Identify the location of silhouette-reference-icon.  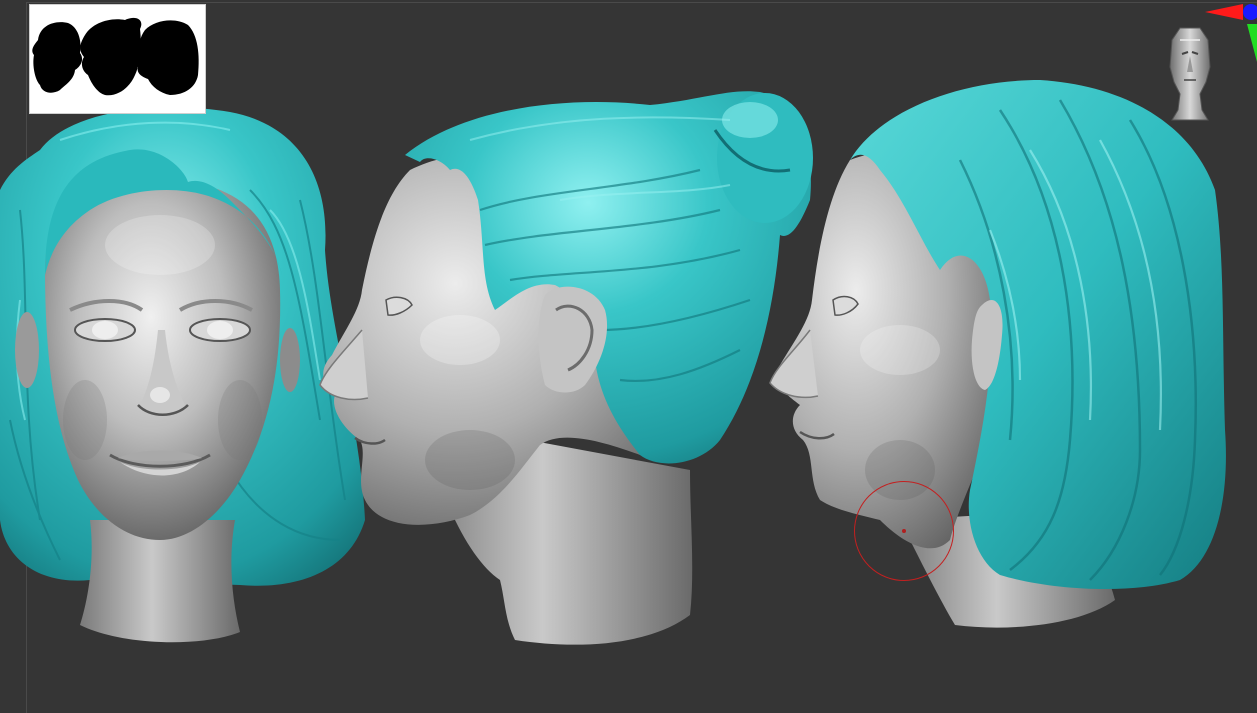
(115, 56).